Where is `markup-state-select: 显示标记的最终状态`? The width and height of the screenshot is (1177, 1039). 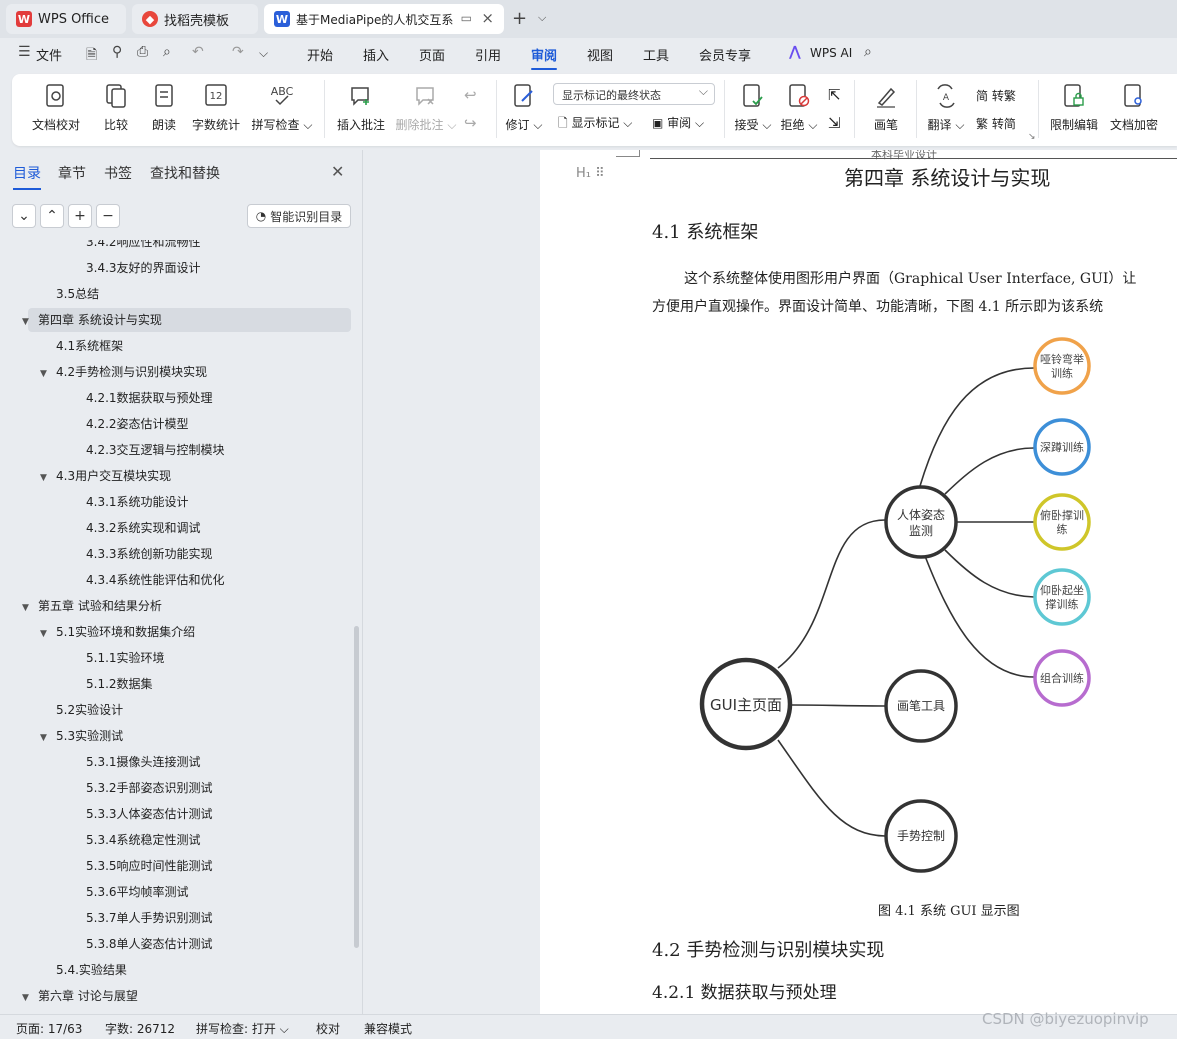
markup-state-select: 显示标记的最终状态 is located at coordinates (634, 94).